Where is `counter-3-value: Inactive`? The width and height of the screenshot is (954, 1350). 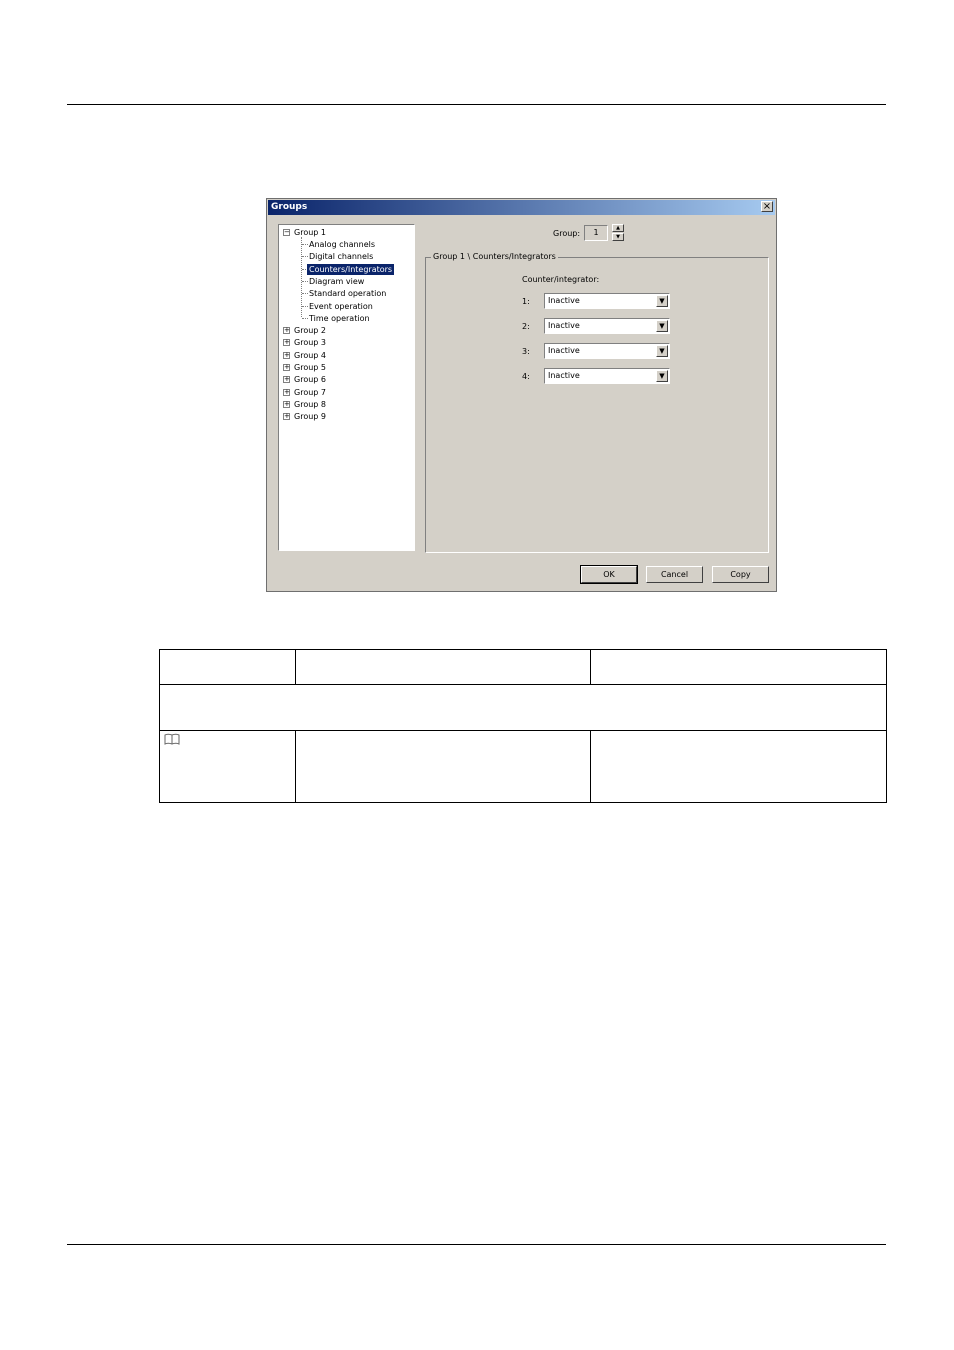
counter-3-value: Inactive is located at coordinates (564, 350).